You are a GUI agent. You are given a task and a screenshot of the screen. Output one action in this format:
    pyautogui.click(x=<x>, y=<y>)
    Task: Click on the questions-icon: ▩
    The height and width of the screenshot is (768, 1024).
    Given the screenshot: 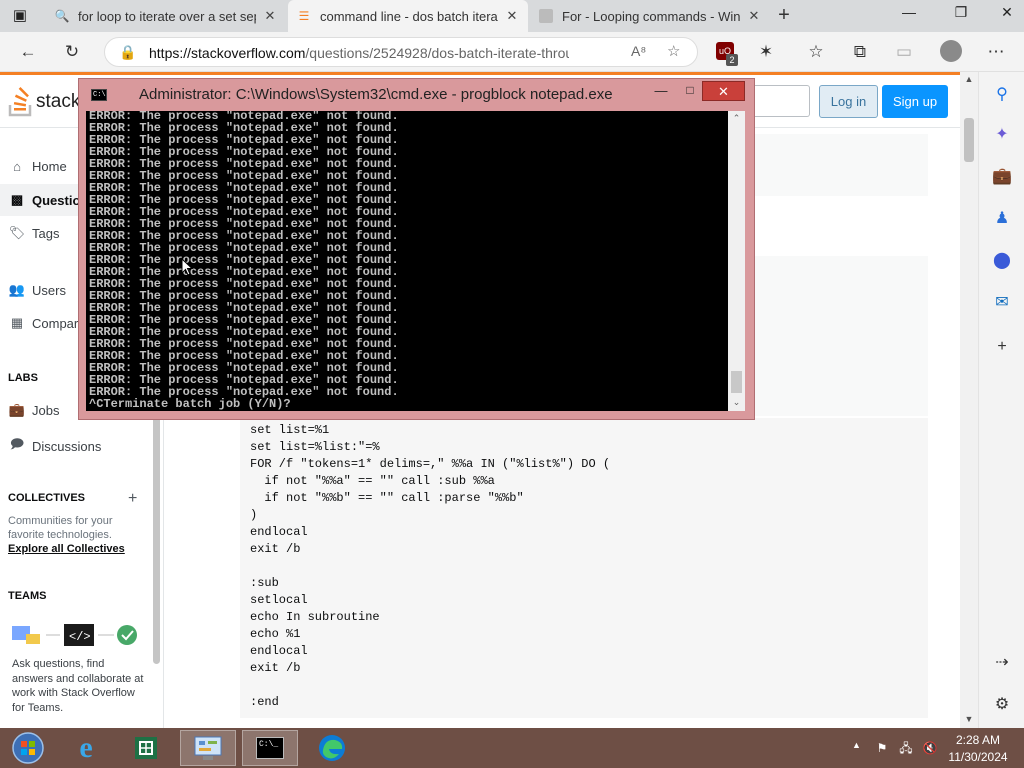 What is the action you would take?
    pyautogui.click(x=17, y=199)
    